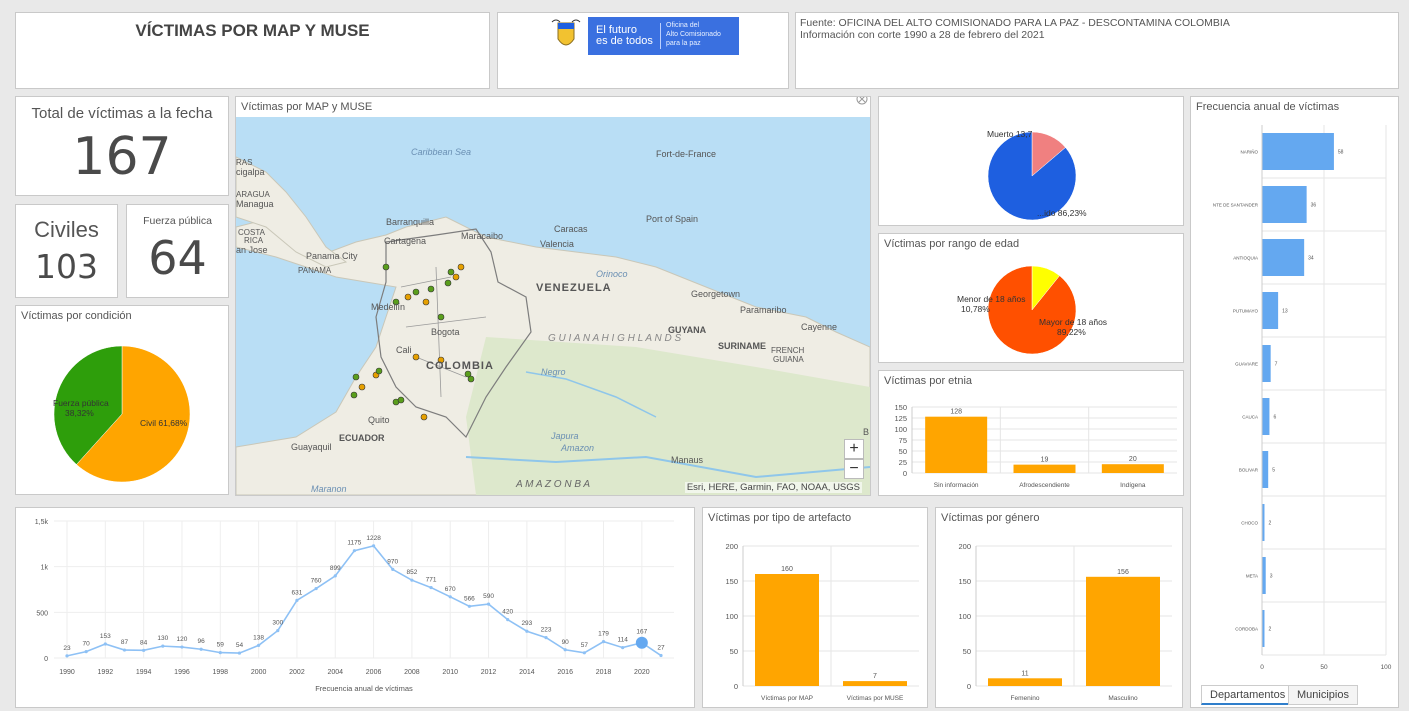 This screenshot has width=1409, height=711. I want to click on map-label-ras: RAS, so click(244, 162).